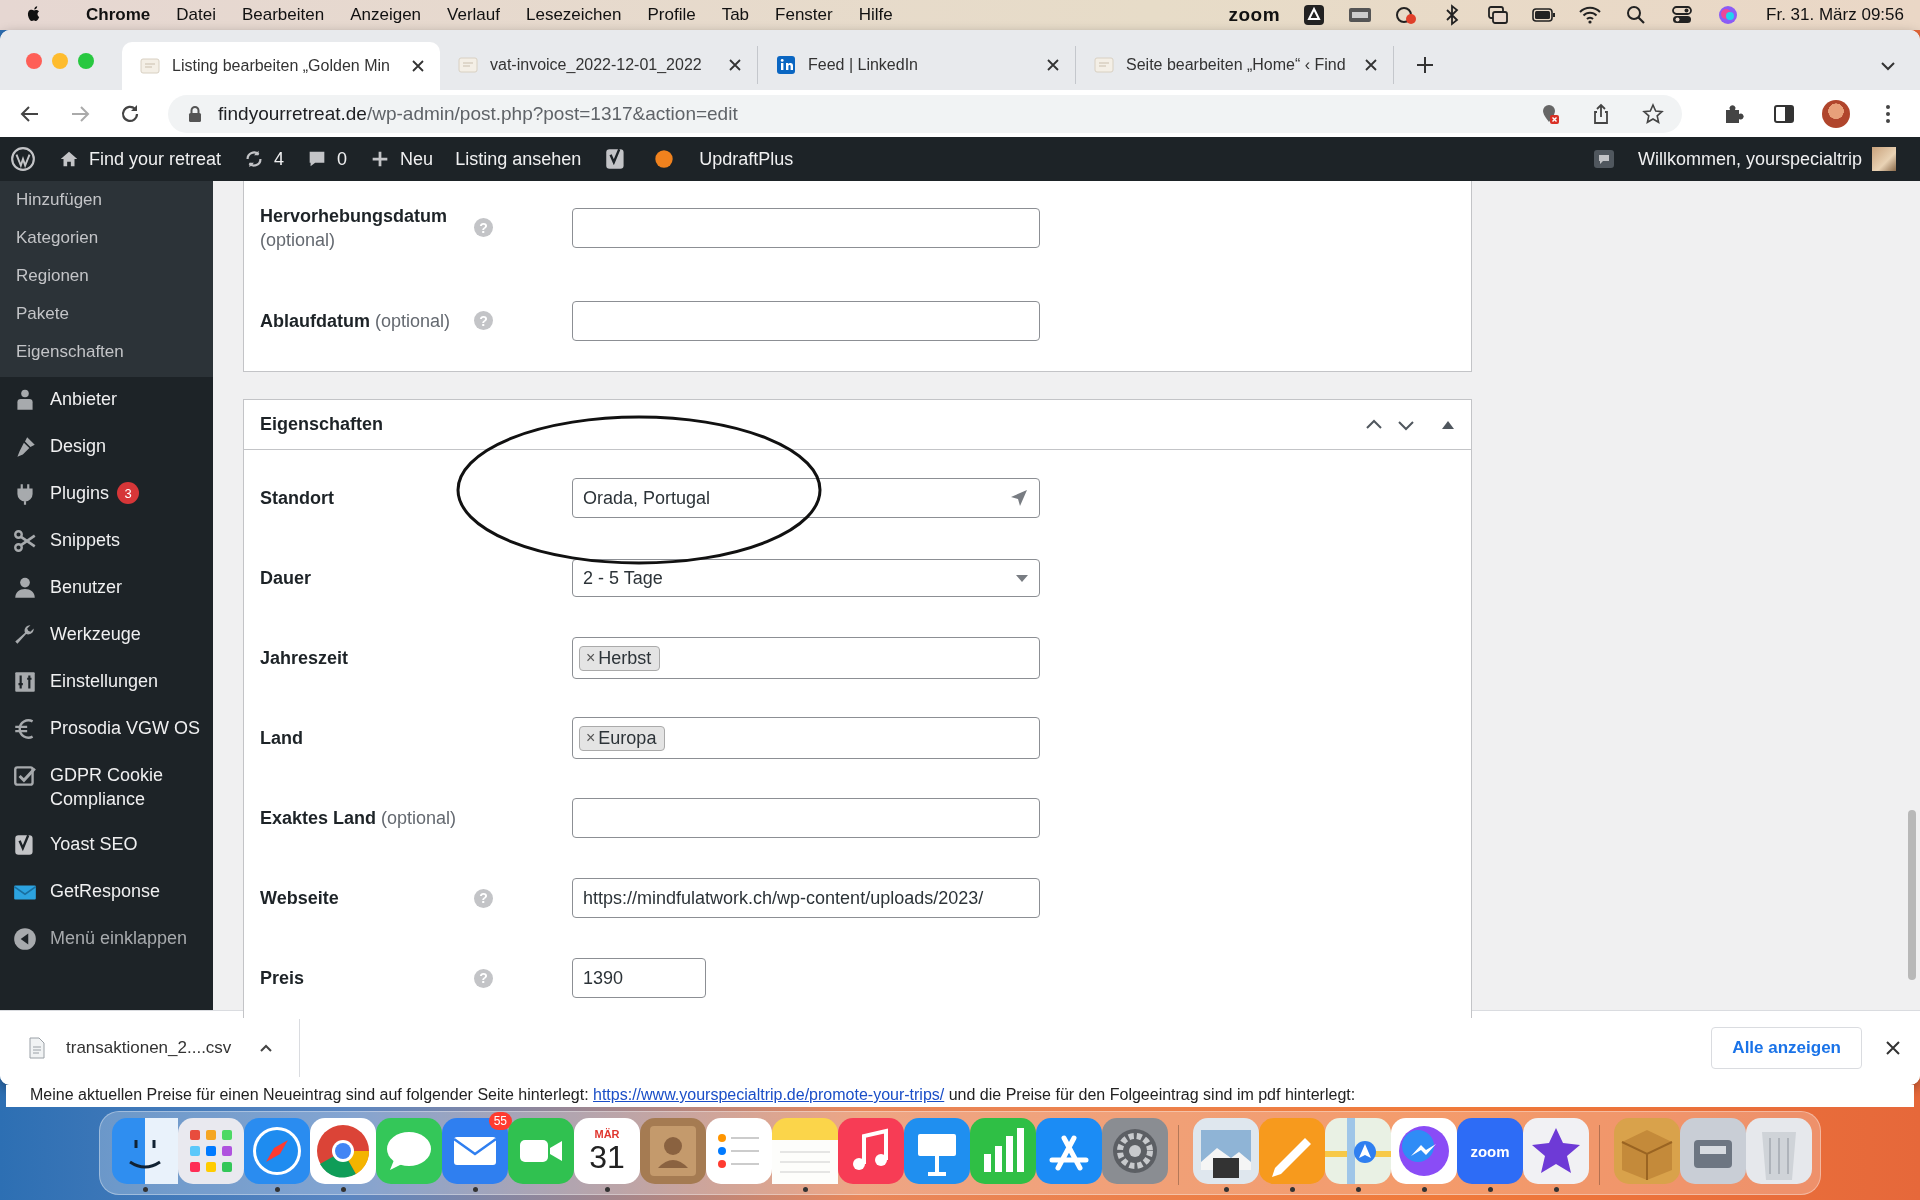 The image size is (1920, 1200). I want to click on tag-chip: × Europa, so click(622, 738).